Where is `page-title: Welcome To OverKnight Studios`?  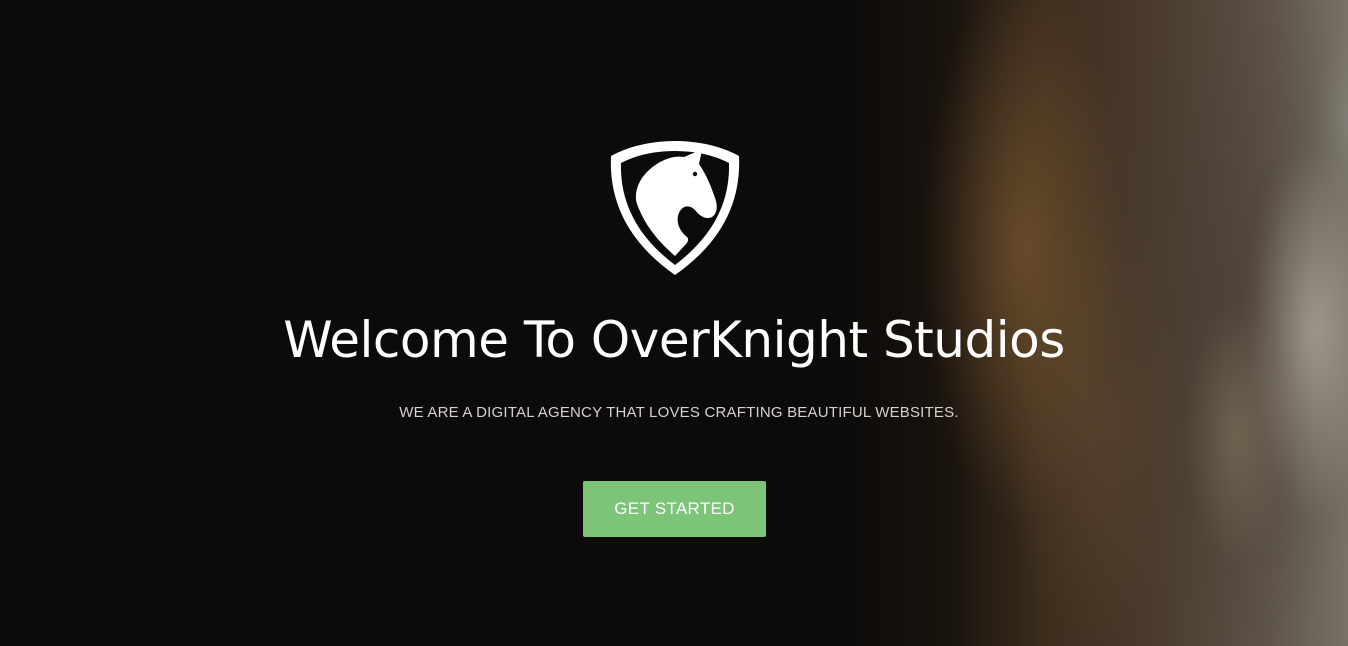
page-title: Welcome To OverKnight Studios is located at coordinates (674, 340).